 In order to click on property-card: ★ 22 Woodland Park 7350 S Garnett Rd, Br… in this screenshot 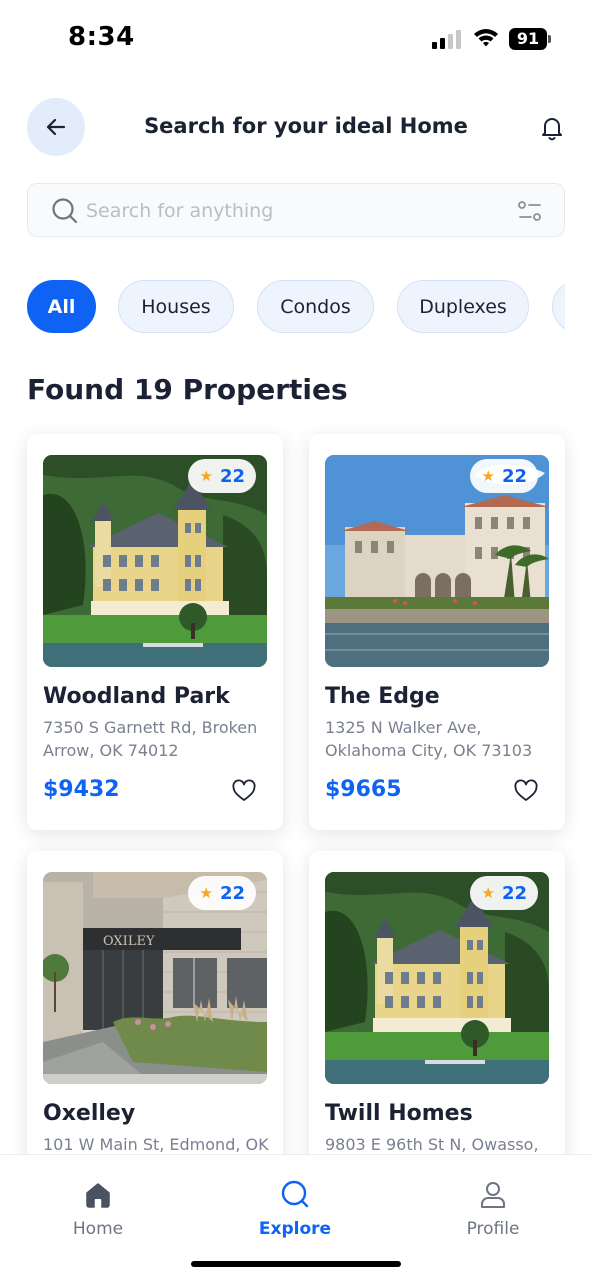, I will do `click(155, 632)`.